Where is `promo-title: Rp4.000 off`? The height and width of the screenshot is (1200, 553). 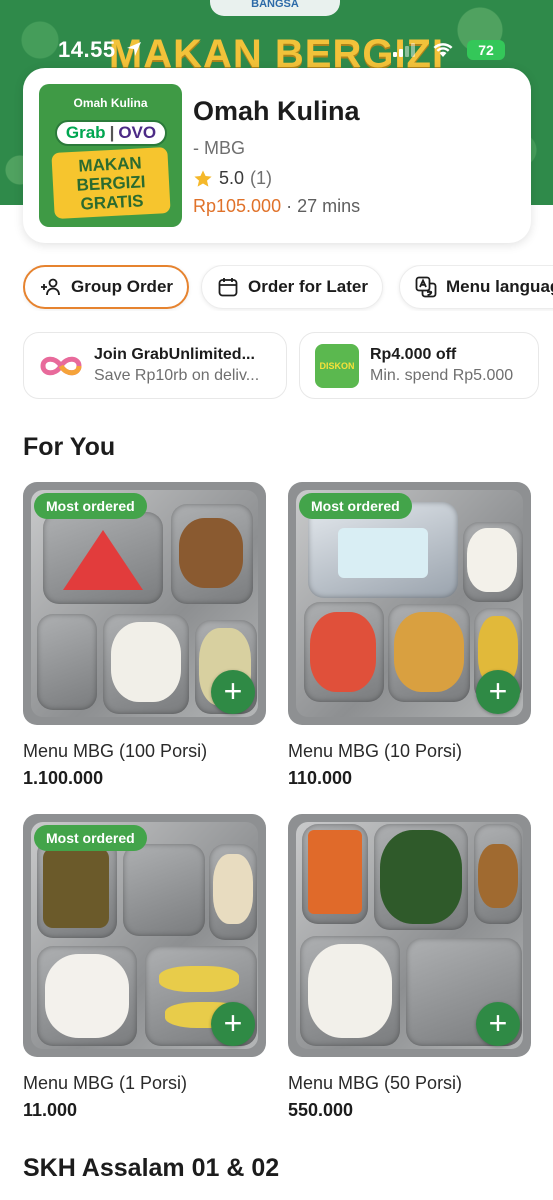
promo-title: Rp4.000 off is located at coordinates (413, 354).